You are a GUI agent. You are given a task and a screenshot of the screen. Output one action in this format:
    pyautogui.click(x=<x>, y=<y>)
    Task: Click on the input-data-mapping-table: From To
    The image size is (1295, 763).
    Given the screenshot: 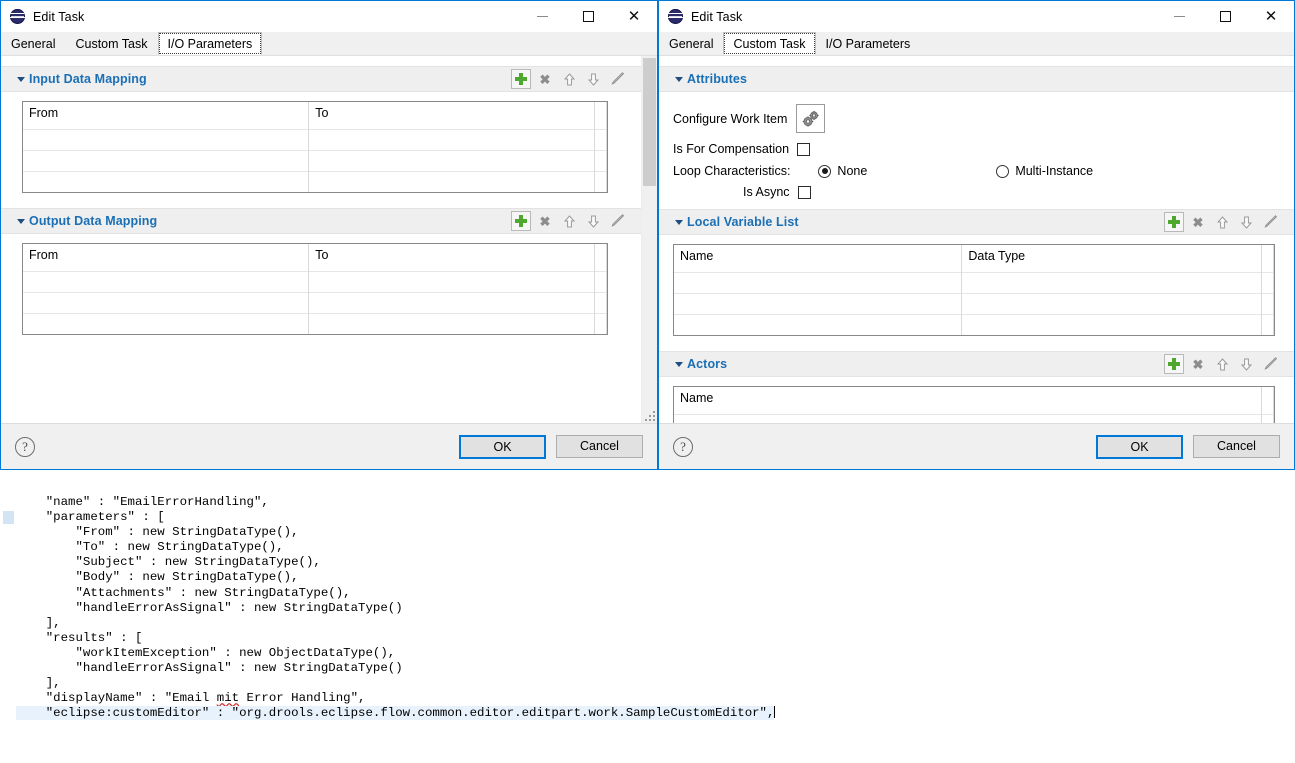 What is the action you would take?
    pyautogui.click(x=315, y=147)
    